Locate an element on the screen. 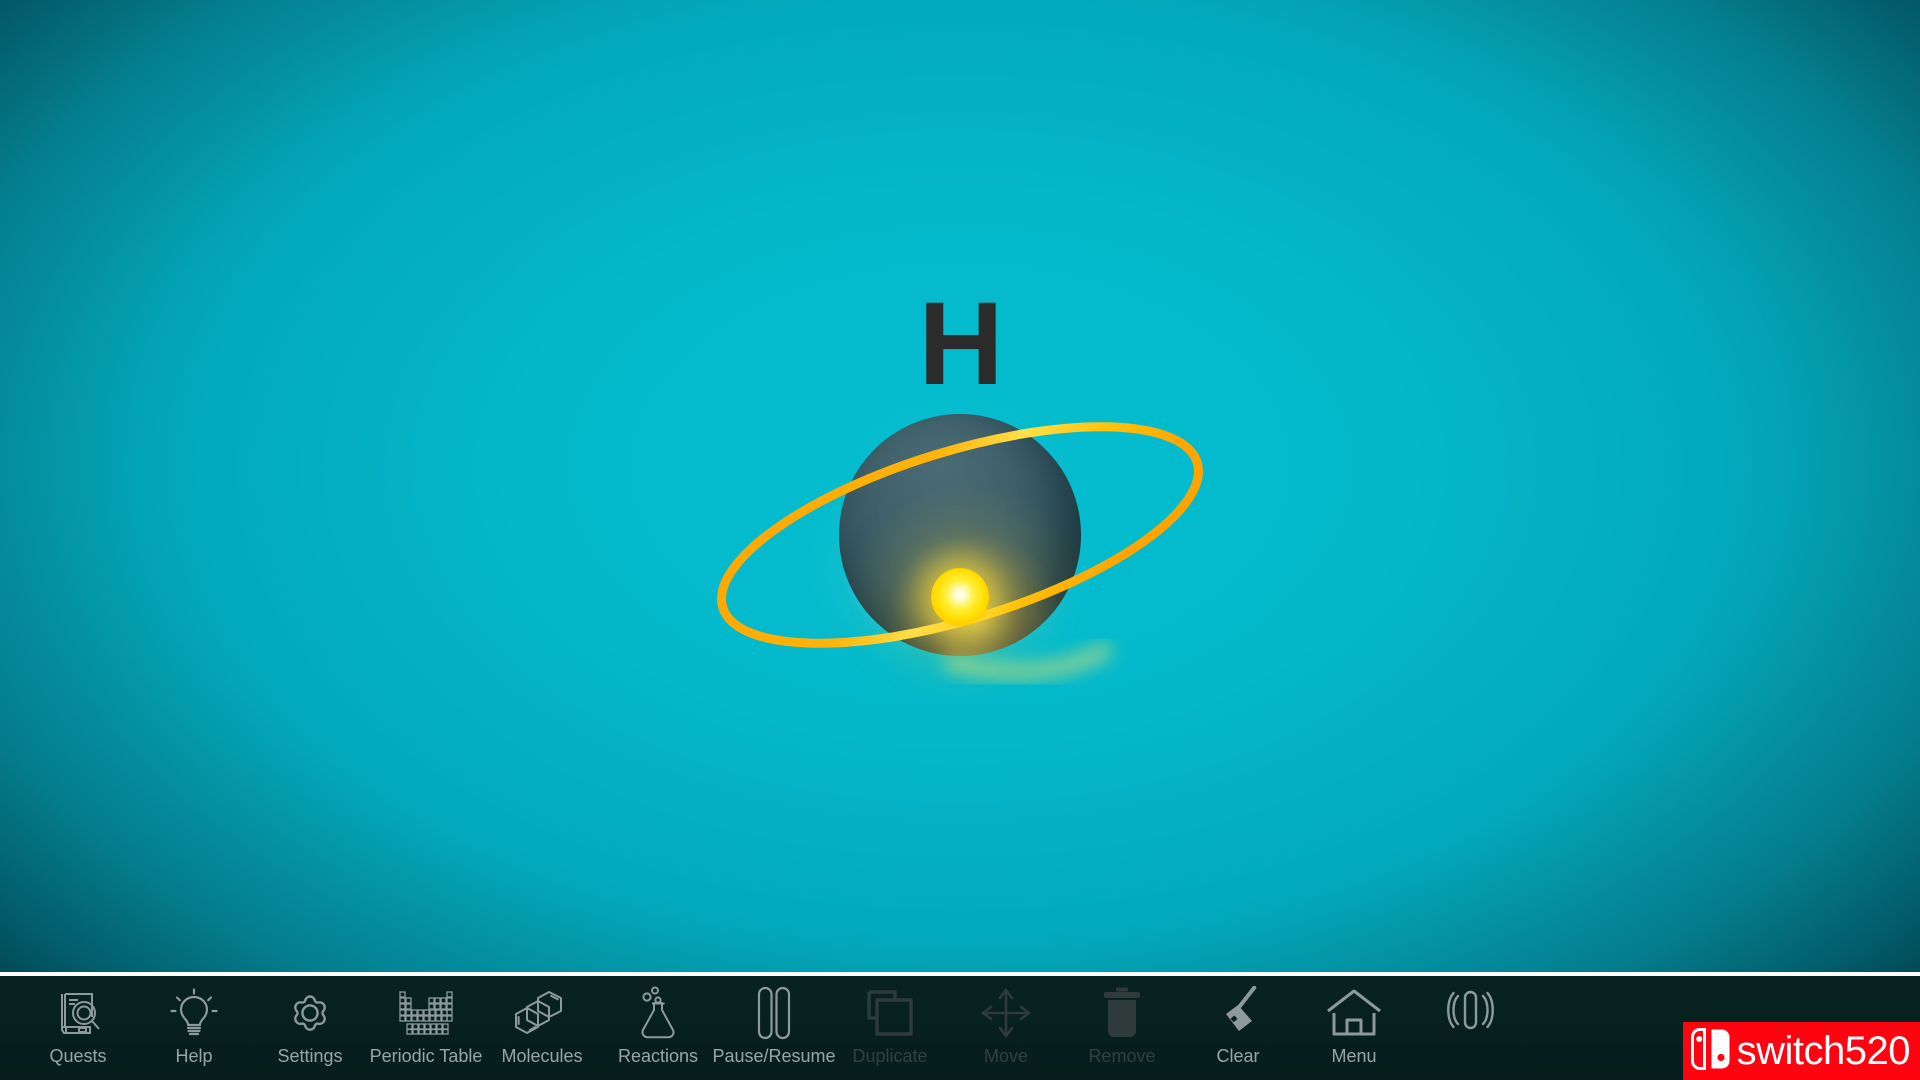 The image size is (1920, 1080). lightbulb-icon is located at coordinates (194, 1013).